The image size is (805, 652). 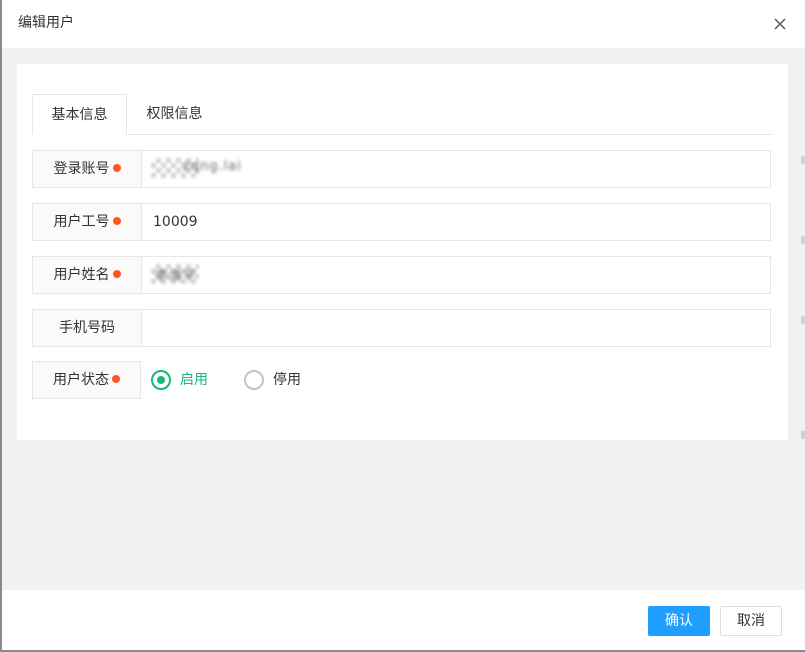 What do you see at coordinates (751, 621) in the screenshot?
I see `cancel-button: 取消` at bounding box center [751, 621].